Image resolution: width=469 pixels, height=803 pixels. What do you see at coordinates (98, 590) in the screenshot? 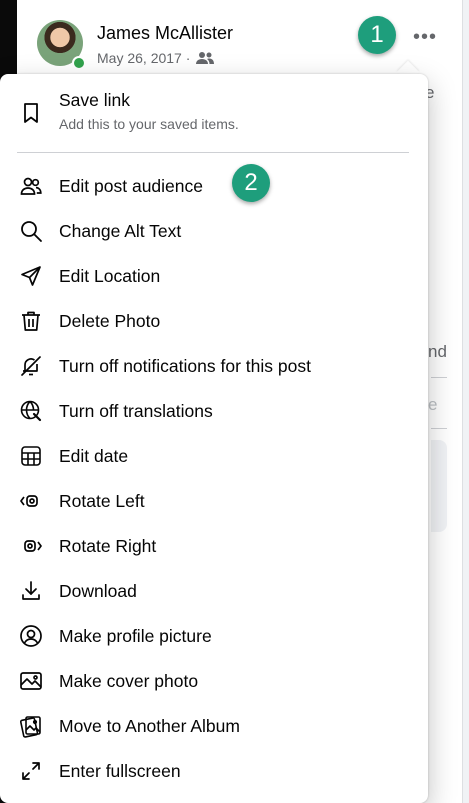
I see `menu-item-label: Download` at bounding box center [98, 590].